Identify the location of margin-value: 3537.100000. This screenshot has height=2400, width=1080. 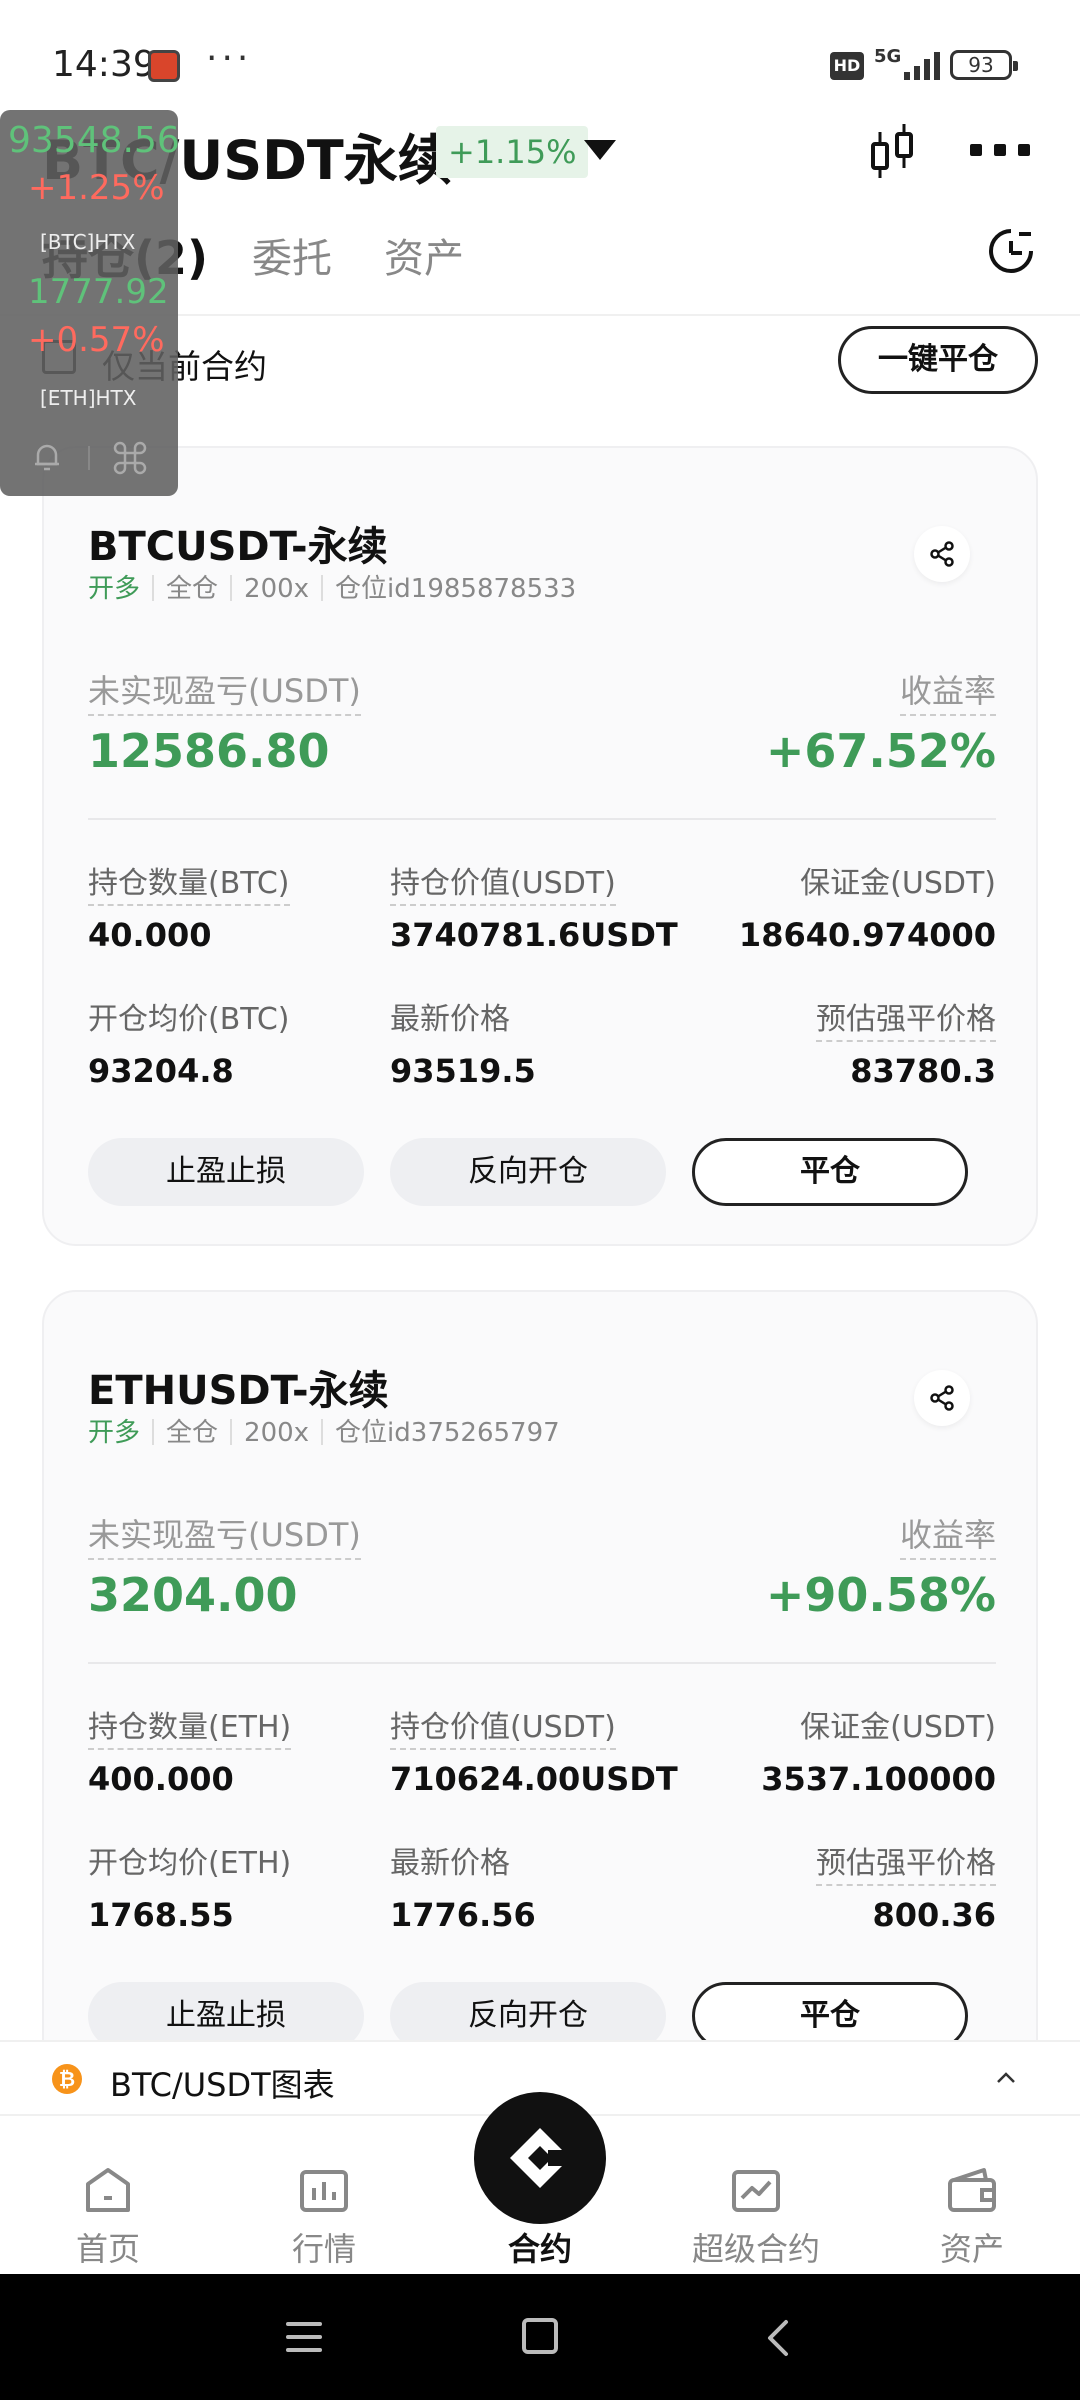
(878, 1779).